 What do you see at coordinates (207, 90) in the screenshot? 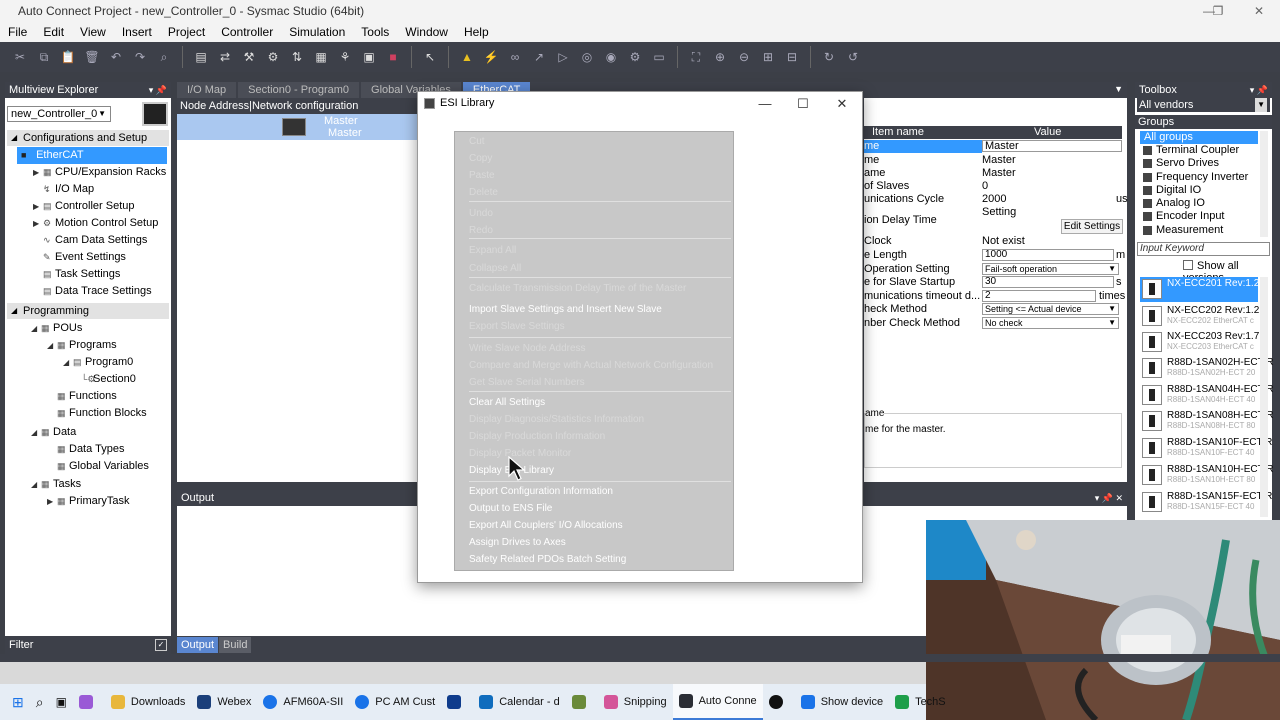
I see `tab-io-map: I/O Map` at bounding box center [207, 90].